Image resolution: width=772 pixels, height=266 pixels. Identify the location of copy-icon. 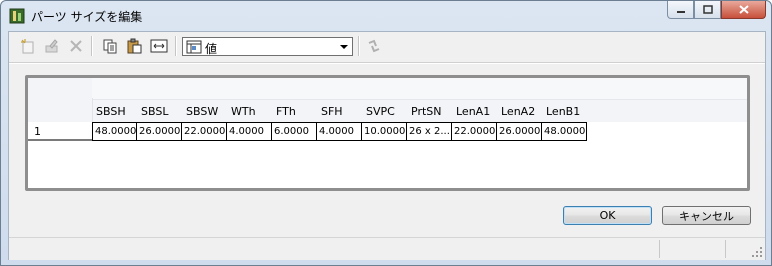
(110, 46).